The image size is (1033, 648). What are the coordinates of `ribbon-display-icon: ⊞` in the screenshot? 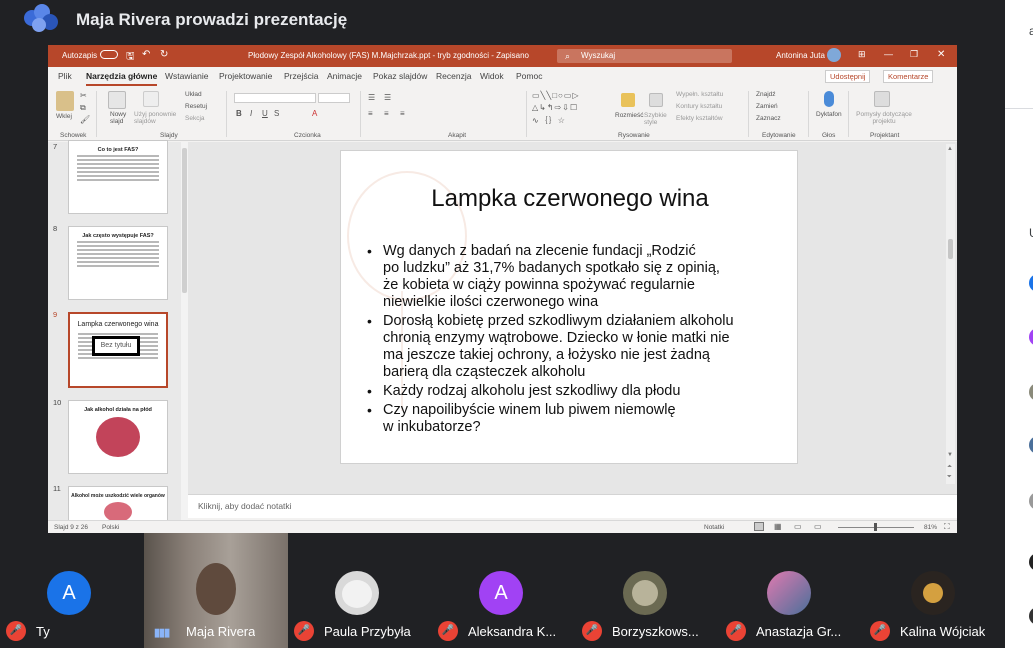 It's located at (862, 54).